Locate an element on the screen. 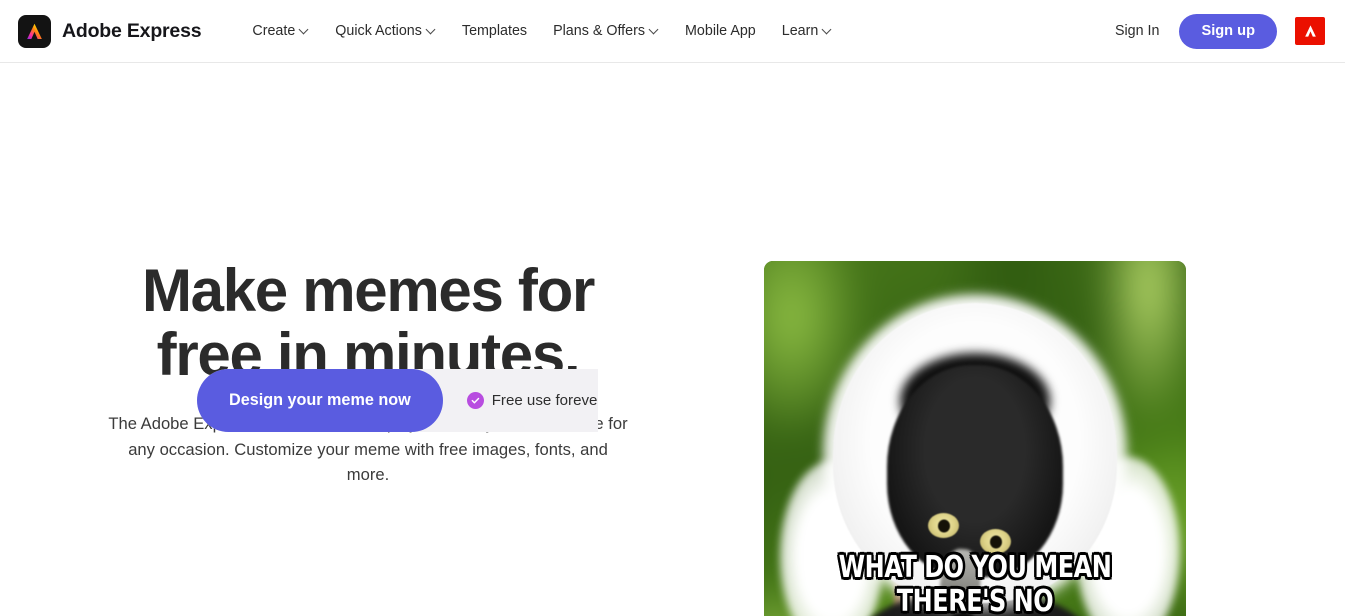 The image size is (1345, 616). brand-name: Adobe Express is located at coordinates (132, 30).